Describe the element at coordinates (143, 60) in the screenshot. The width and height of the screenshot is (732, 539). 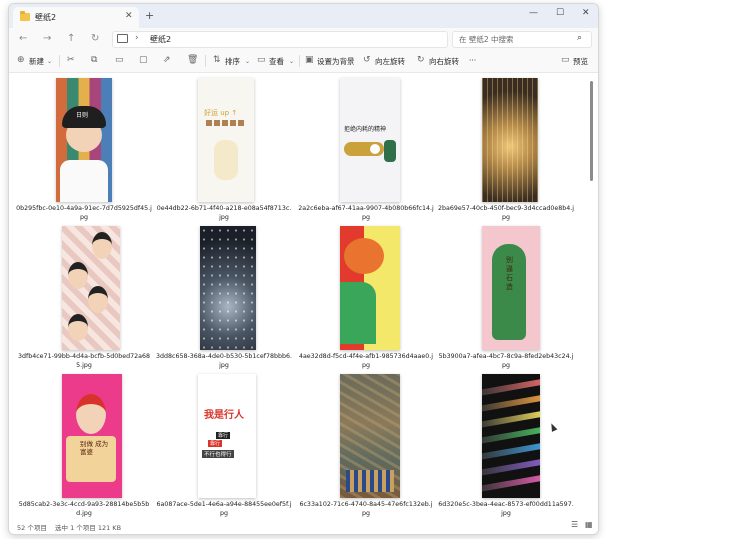
I see `rename-icon: ▢` at that location.